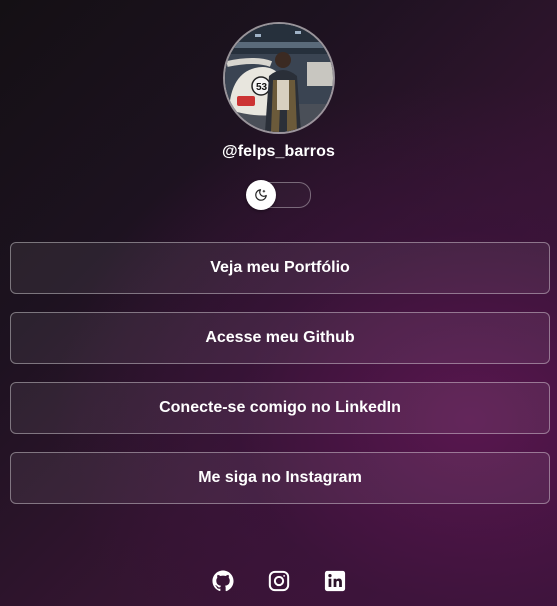  What do you see at coordinates (278, 195) in the screenshot?
I see `theme-toggle` at bounding box center [278, 195].